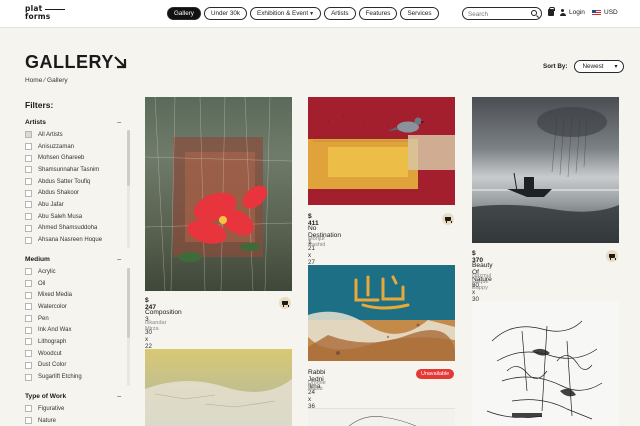  What do you see at coordinates (75, 124) in the screenshot?
I see `filter-group-header: Artists –` at bounding box center [75, 124].